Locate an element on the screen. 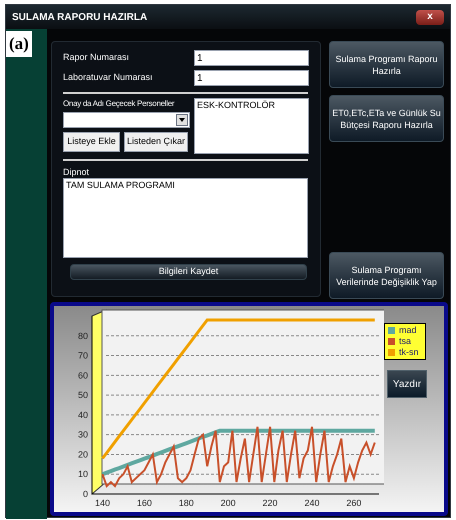 The height and width of the screenshot is (520, 456). y-tick-label: 60 is located at coordinates (83, 375).